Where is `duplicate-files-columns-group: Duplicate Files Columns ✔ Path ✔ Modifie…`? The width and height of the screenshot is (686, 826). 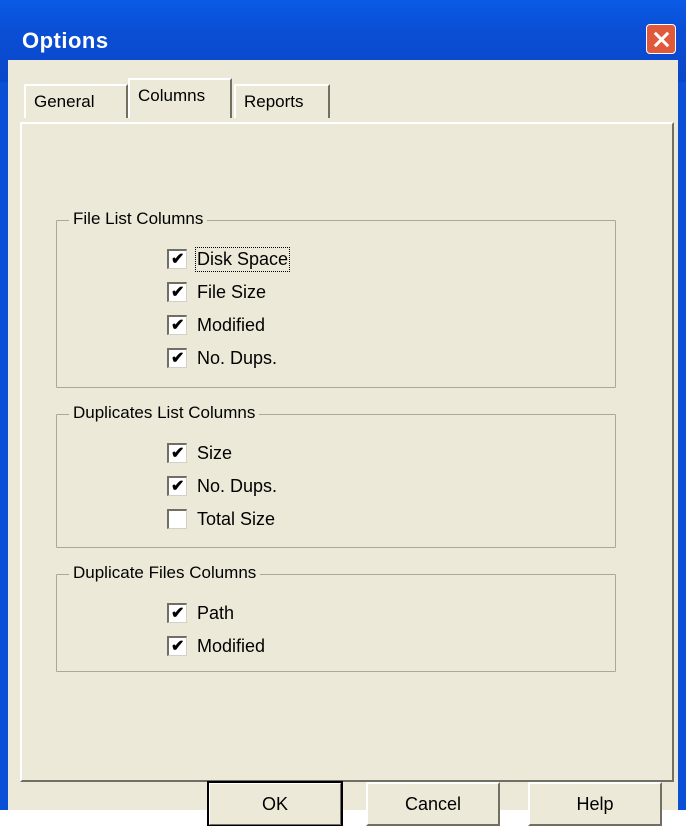
duplicate-files-columns-group: Duplicate Files Columns ✔ Path ✔ Modifie… is located at coordinates (336, 617).